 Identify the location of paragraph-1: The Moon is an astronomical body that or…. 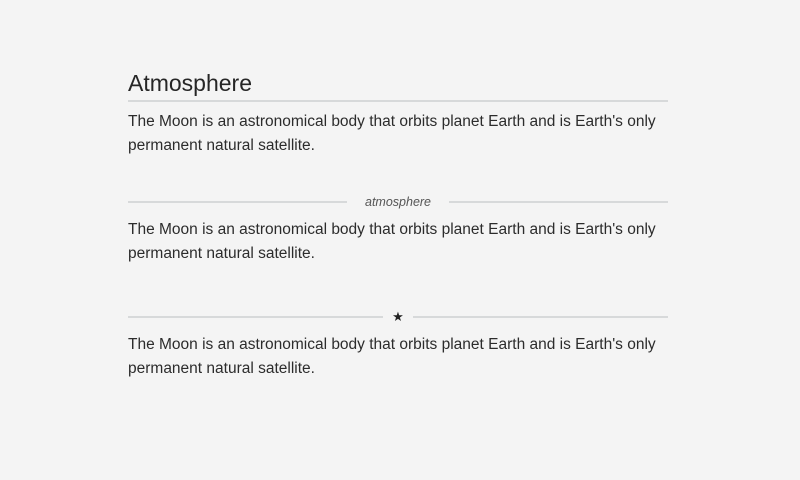
(392, 133).